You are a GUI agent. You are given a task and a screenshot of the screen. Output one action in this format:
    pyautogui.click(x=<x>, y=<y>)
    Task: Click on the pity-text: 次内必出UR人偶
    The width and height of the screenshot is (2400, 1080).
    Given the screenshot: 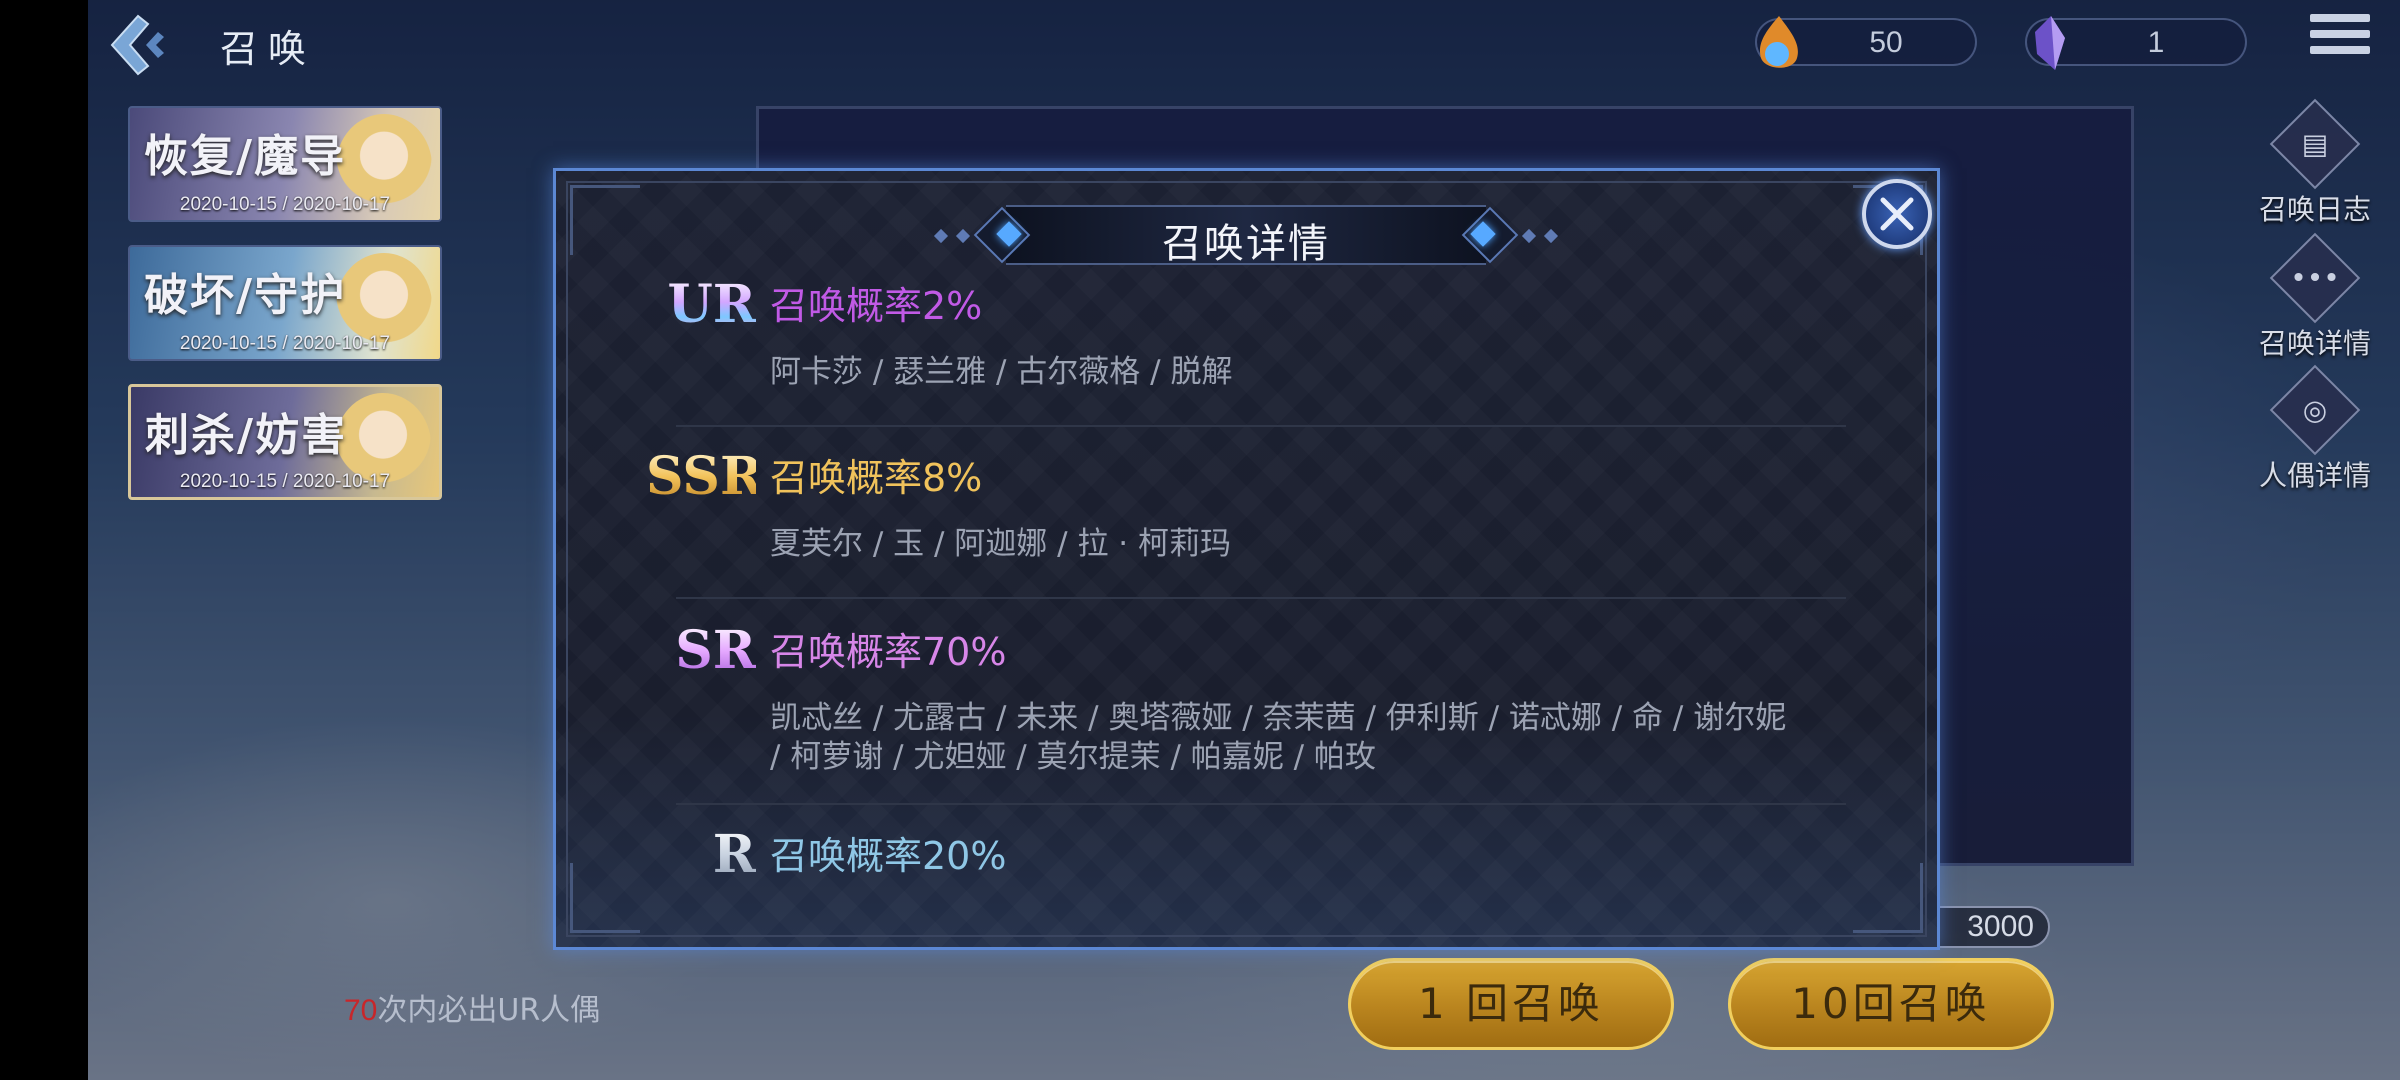 What is the action you would take?
    pyautogui.click(x=489, y=1010)
    